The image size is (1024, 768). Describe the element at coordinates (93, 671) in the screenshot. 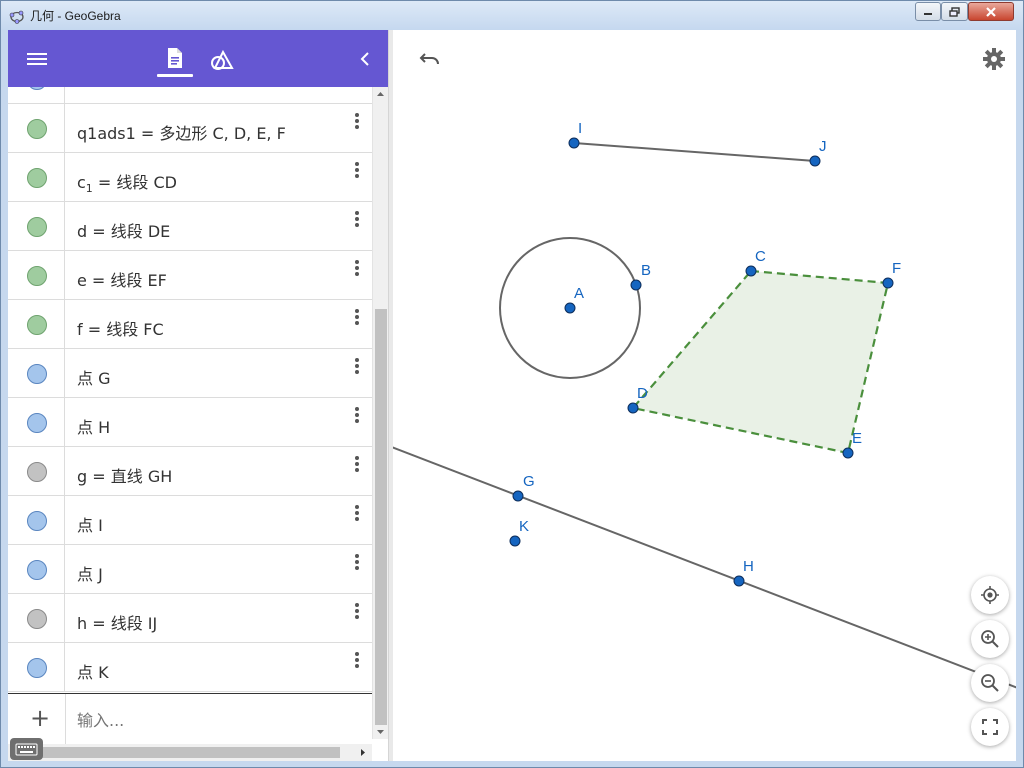

I see `object-expression: 点 K` at that location.